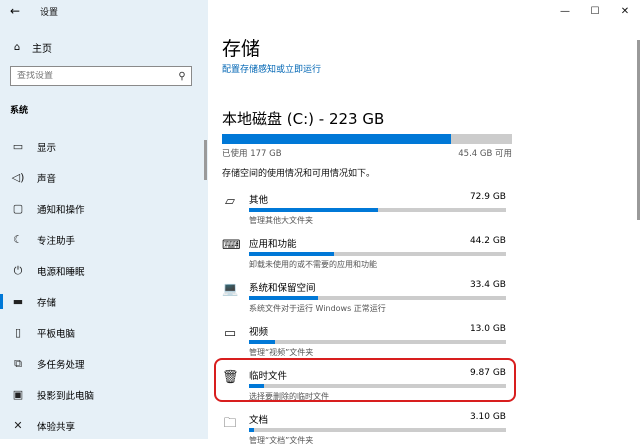  Describe the element at coordinates (271, 68) in the screenshot. I see `storage-sense-link: 配置存储感知或立即运行` at that location.